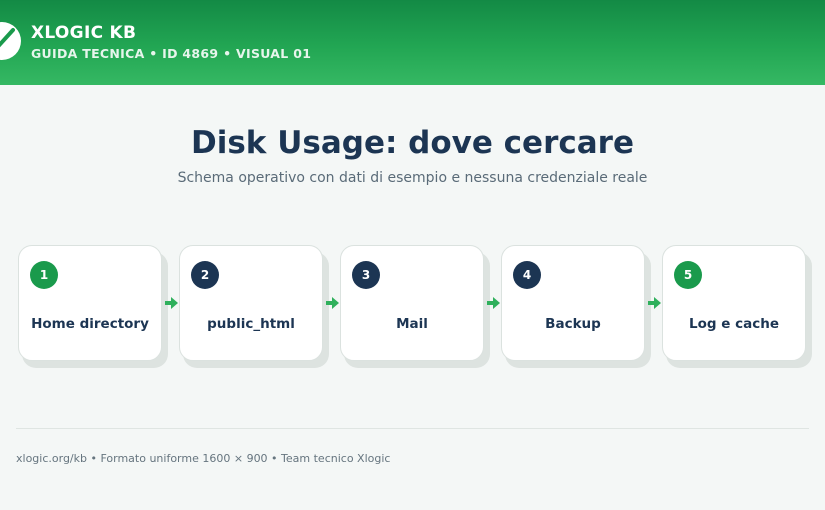  What do you see at coordinates (734, 324) in the screenshot?
I see `step-label: Log e cache` at bounding box center [734, 324].